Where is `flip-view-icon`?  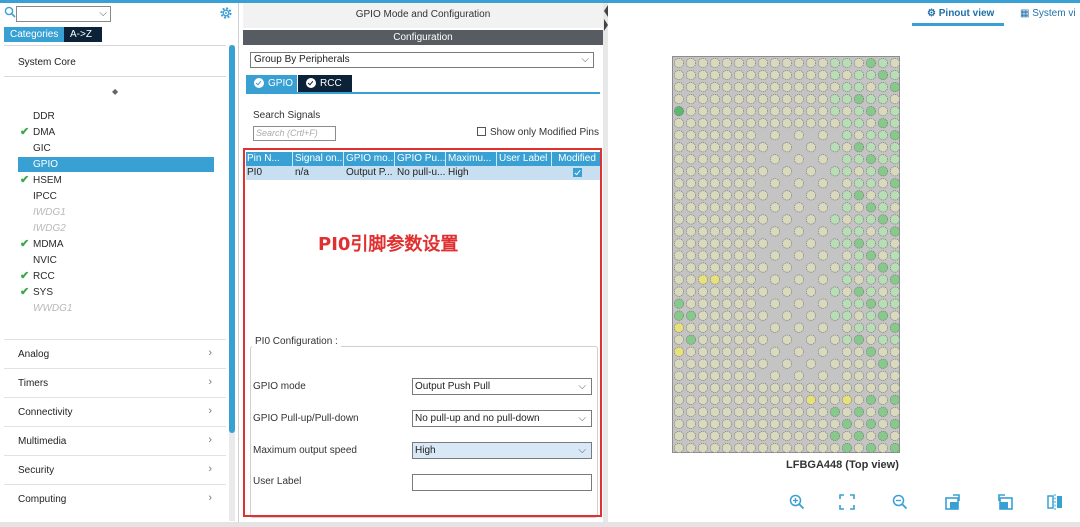 flip-view-icon is located at coordinates (1055, 502).